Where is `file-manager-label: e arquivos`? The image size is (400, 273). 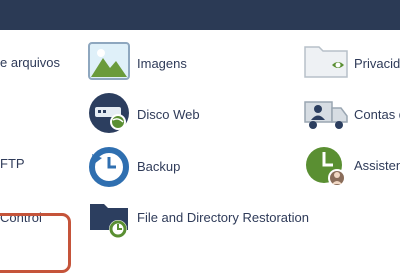
file-manager-label: e arquivos is located at coordinates (30, 62).